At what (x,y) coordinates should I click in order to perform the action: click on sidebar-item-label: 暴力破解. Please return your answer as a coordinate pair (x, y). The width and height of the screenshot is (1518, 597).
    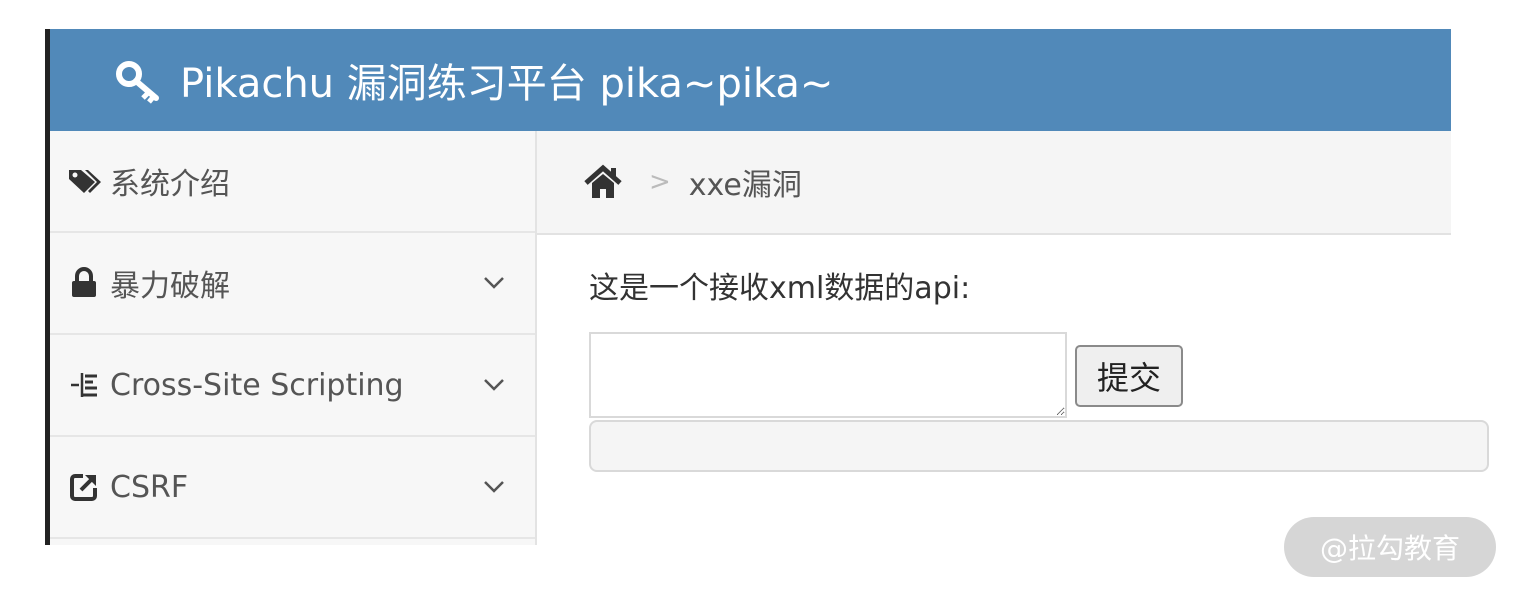
    Looking at the image, I should click on (170, 286).